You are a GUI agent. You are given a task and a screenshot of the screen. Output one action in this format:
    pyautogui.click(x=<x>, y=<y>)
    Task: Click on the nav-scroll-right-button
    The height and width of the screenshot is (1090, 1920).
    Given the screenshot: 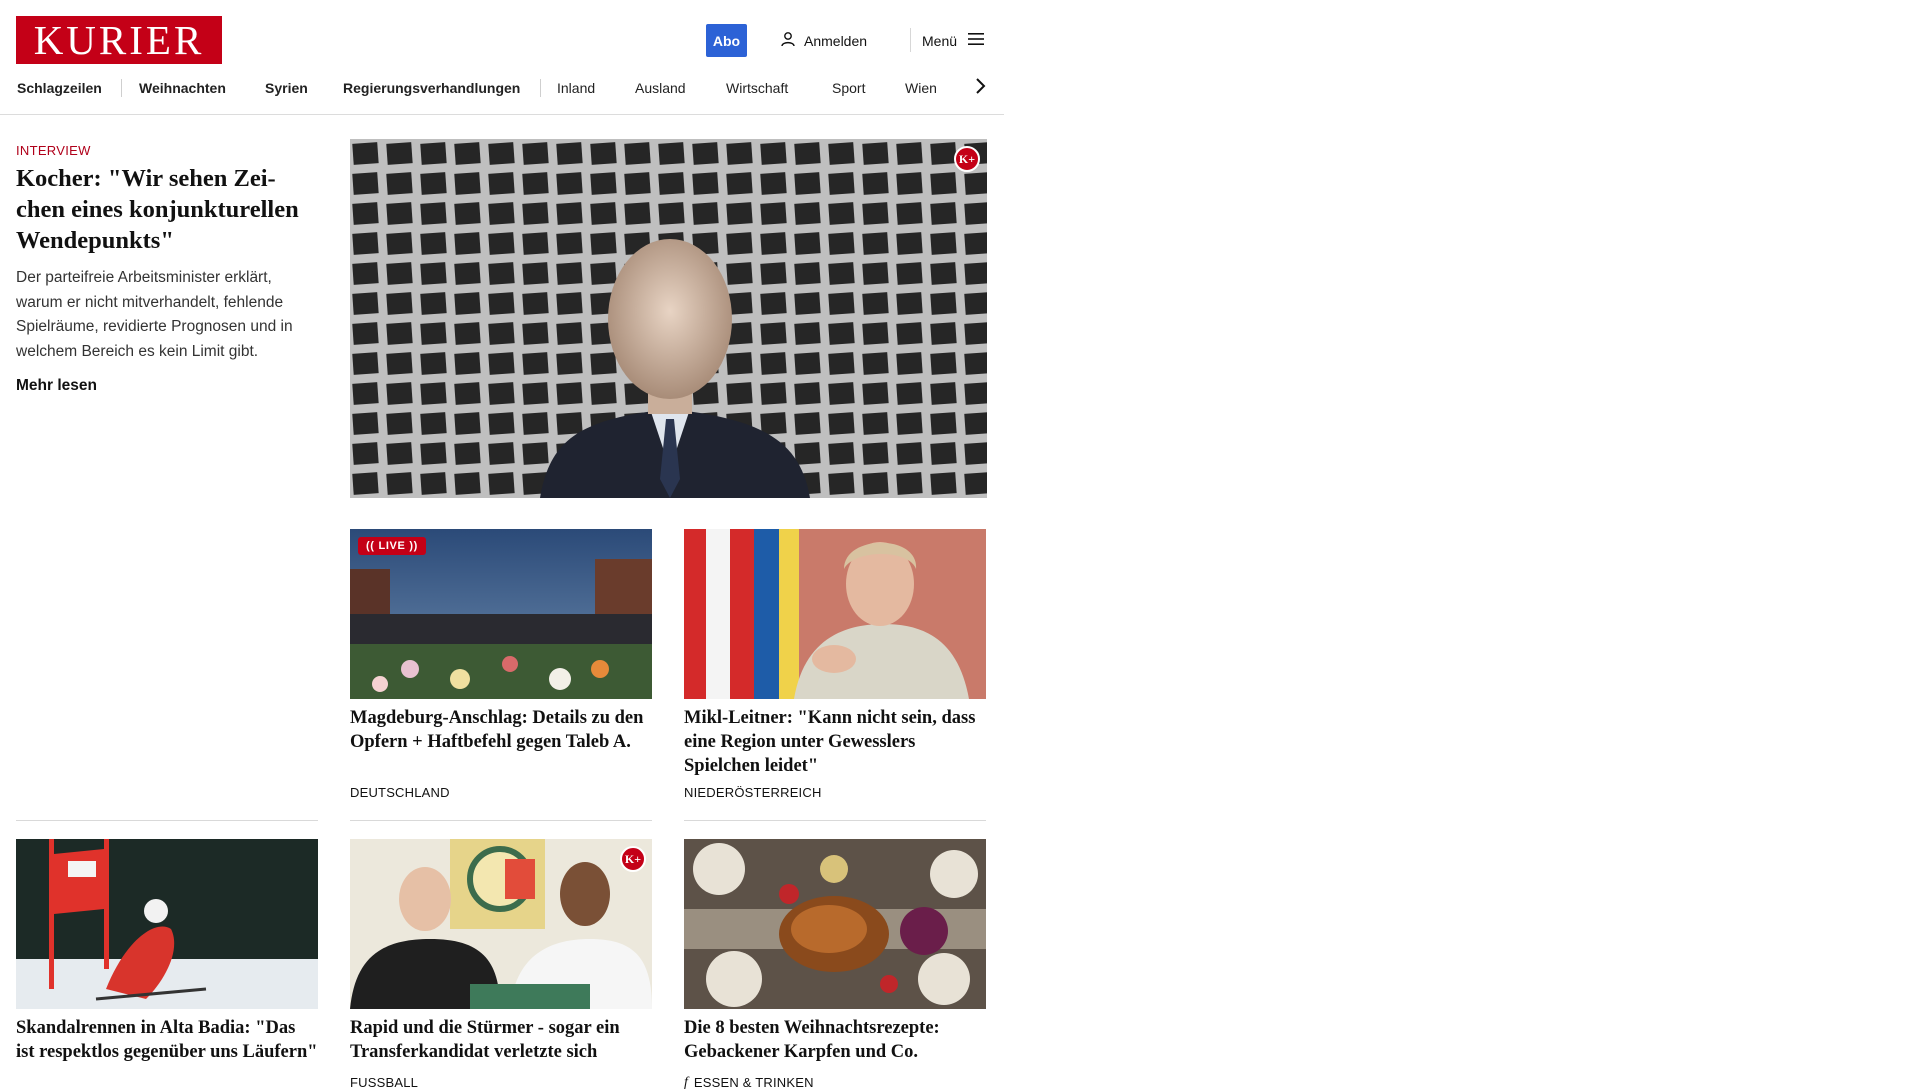 What is the action you would take?
    pyautogui.click(x=980, y=88)
    